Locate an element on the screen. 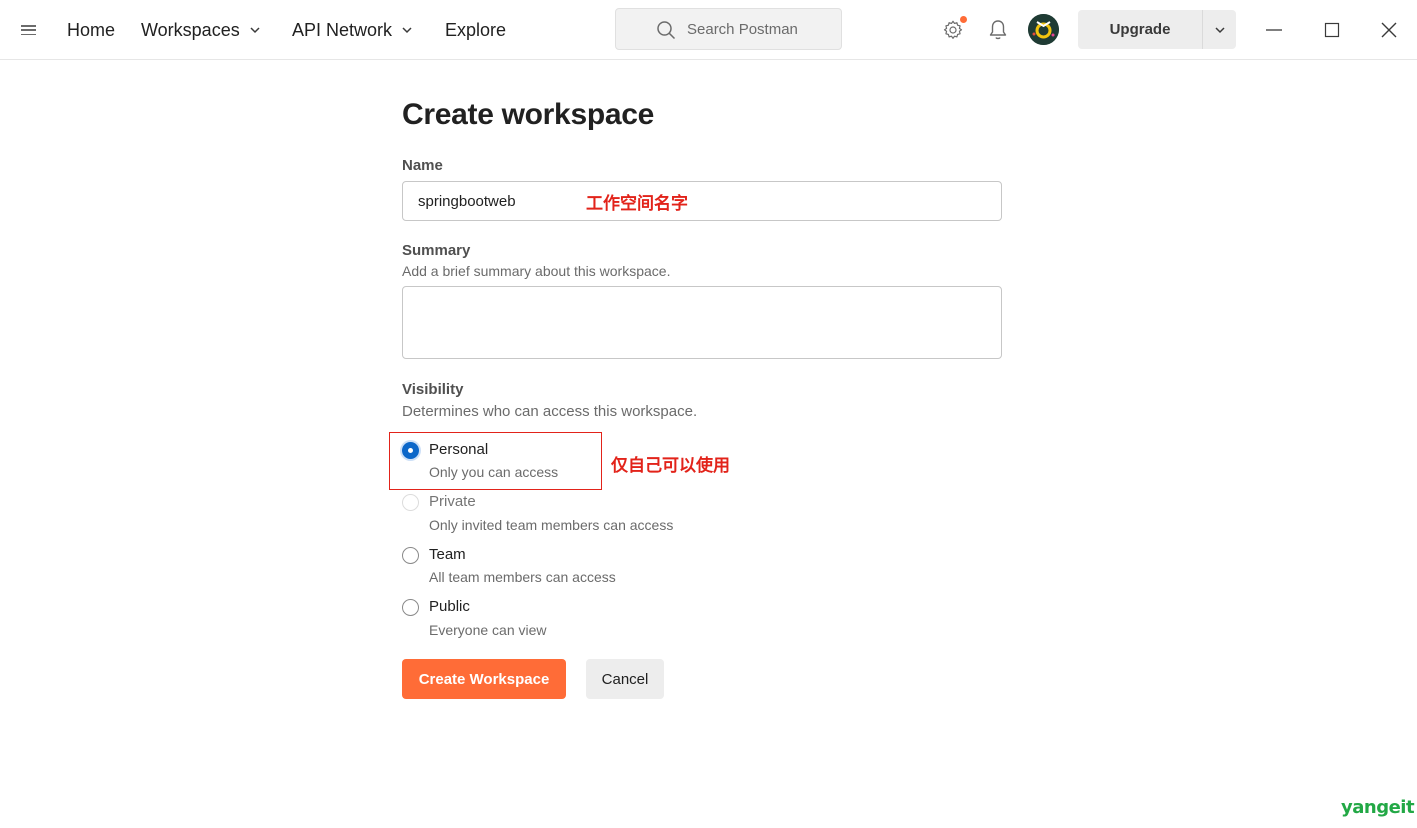 The width and height of the screenshot is (1417, 828). visibility-option-personal: Personal Only you can access is located at coordinates (602, 459).